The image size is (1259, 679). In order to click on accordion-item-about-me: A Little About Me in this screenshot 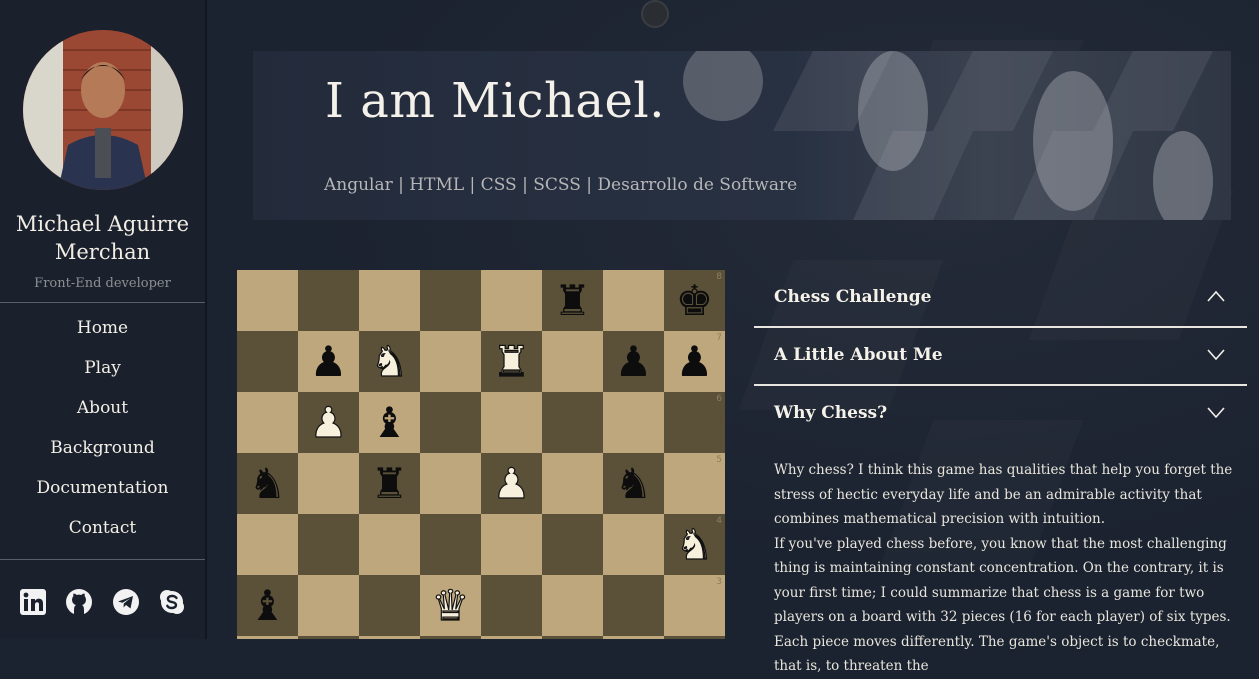, I will do `click(1000, 357)`.